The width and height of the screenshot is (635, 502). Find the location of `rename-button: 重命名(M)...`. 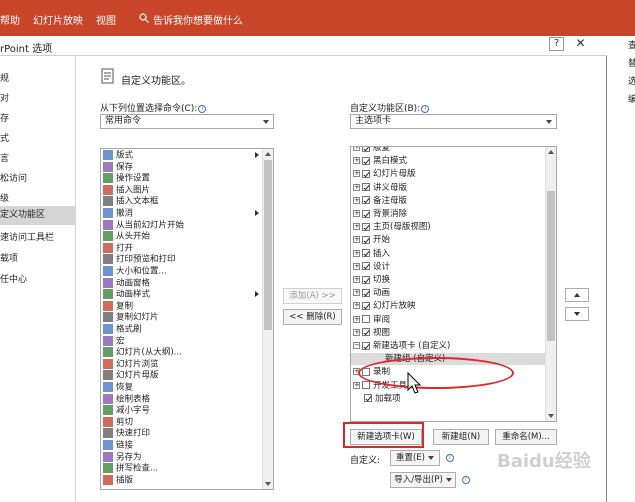

rename-button: 重命名(M)... is located at coordinates (526, 437).